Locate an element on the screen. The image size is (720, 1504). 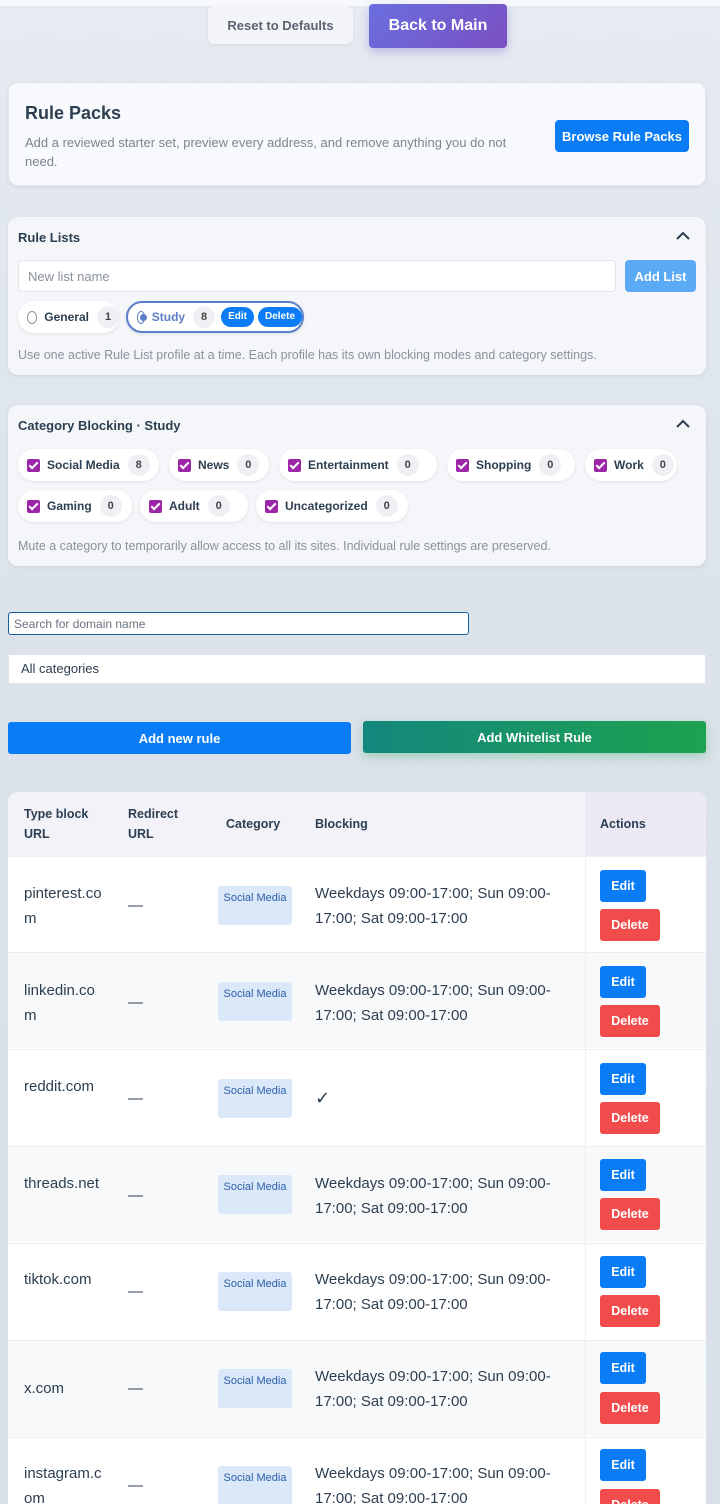
category-chip-adult: Adult 0 is located at coordinates (194, 506).